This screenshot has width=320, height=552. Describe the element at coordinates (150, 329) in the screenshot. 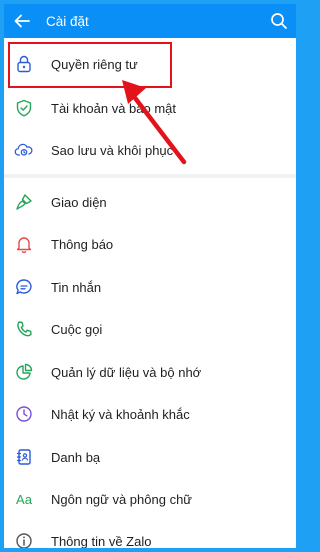

I see `menu-item-calls: Cuộc gọi` at that location.